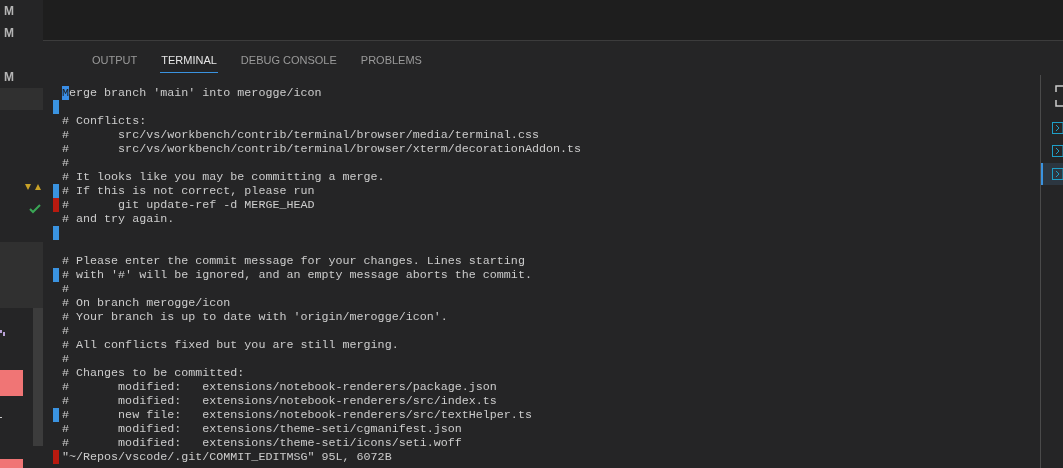 The image size is (1063, 468). What do you see at coordinates (11, 383) in the screenshot?
I see `error-block` at bounding box center [11, 383].